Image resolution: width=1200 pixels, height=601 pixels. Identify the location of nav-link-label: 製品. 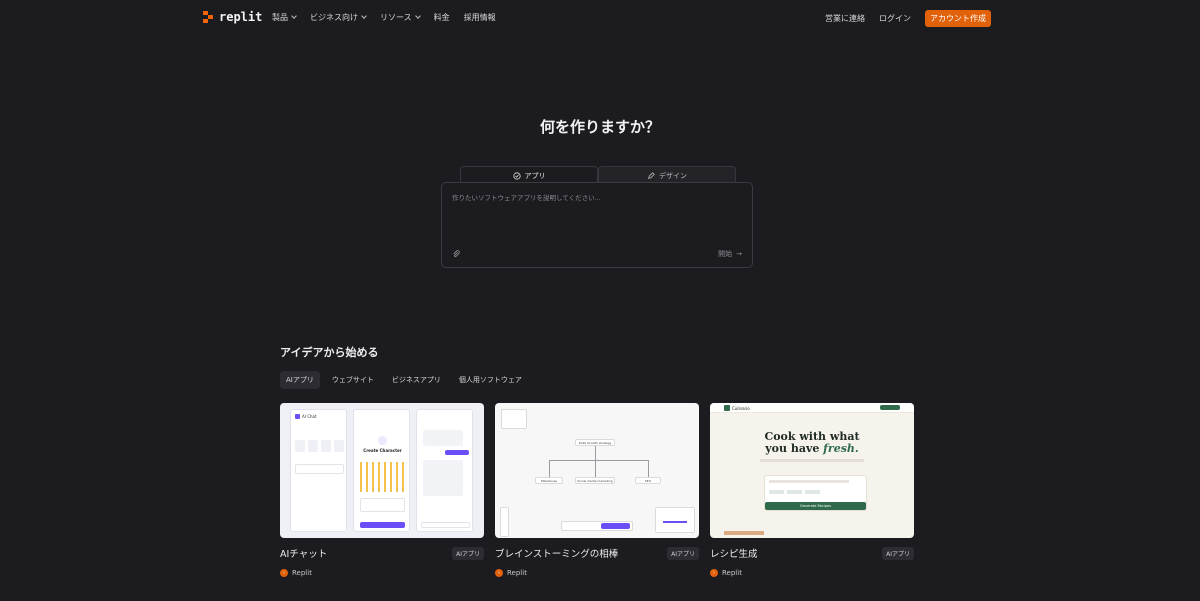
(280, 17).